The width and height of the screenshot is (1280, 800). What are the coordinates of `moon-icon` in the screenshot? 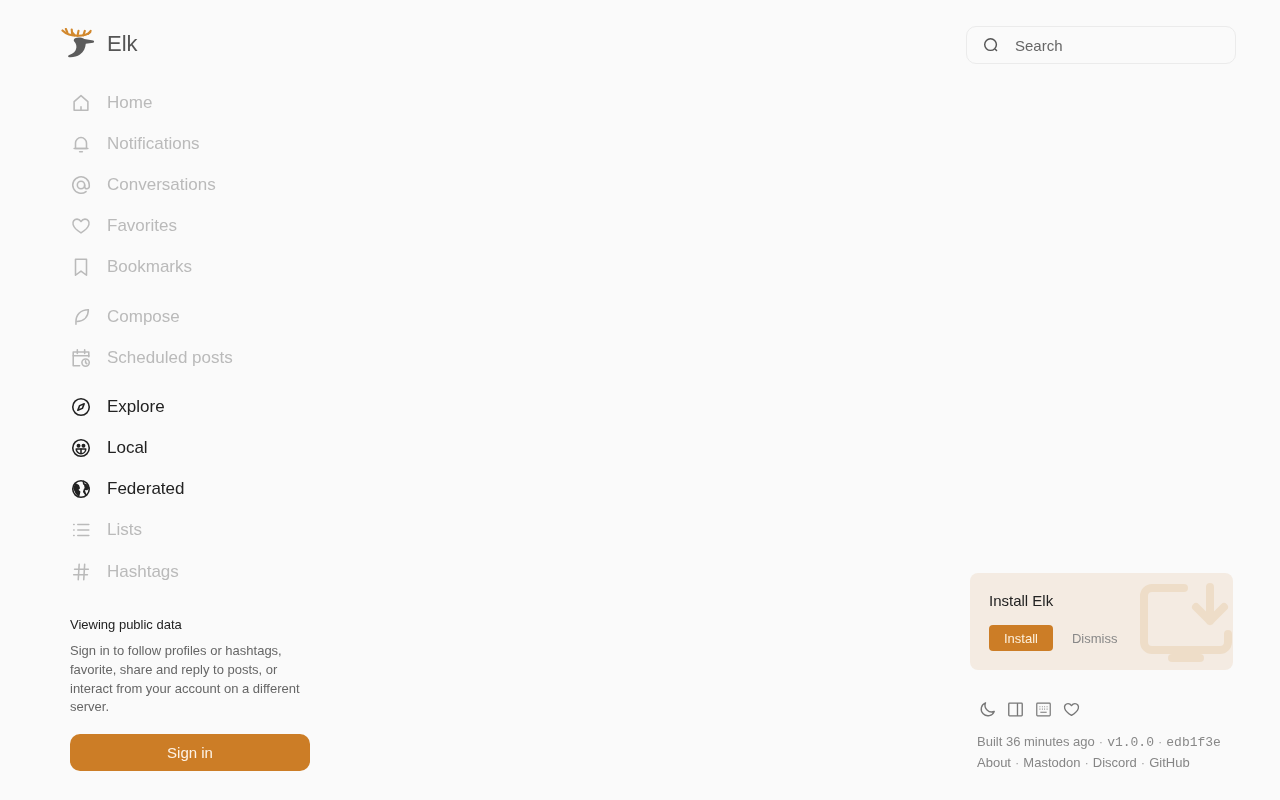 It's located at (987, 709).